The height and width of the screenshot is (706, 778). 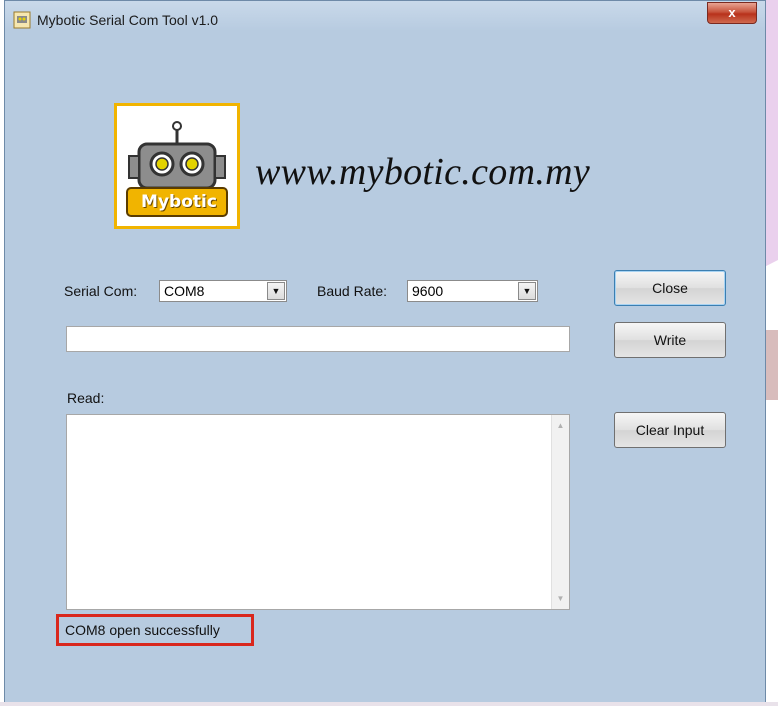 I want to click on mybotic-logo: Mybotic, so click(x=177, y=166).